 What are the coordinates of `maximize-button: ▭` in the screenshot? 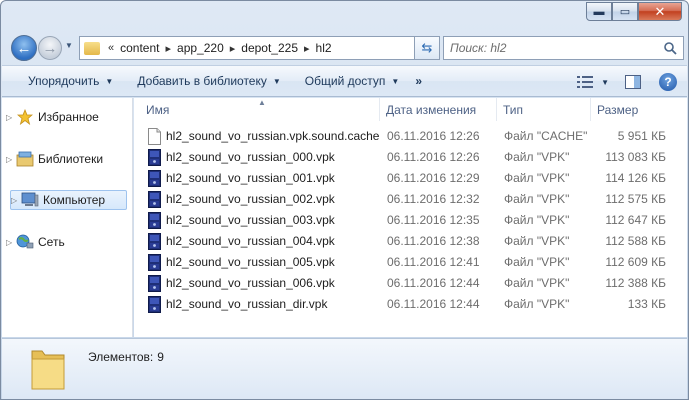 It's located at (625, 11).